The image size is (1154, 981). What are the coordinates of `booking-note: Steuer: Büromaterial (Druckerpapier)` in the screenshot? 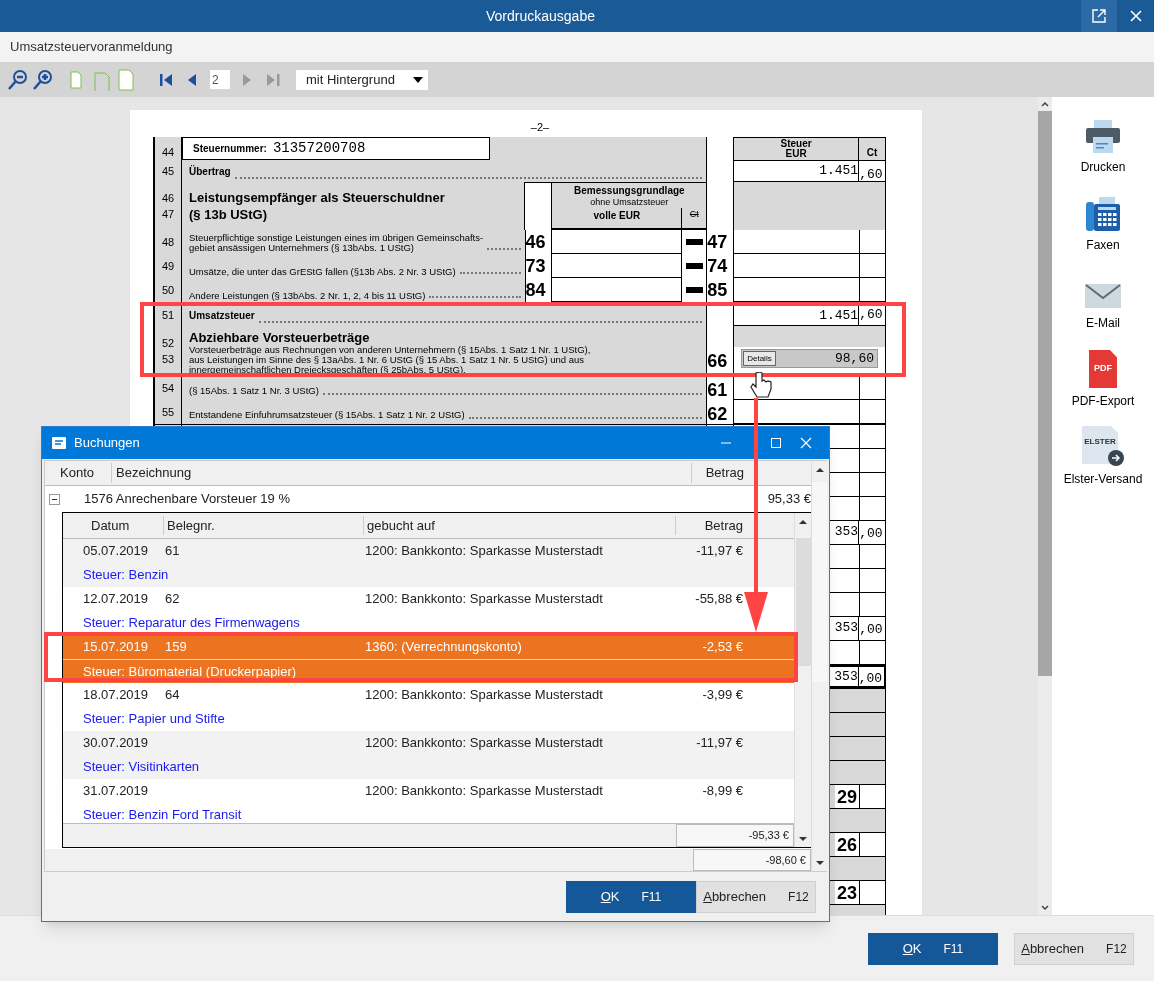 It's located at (189, 671).